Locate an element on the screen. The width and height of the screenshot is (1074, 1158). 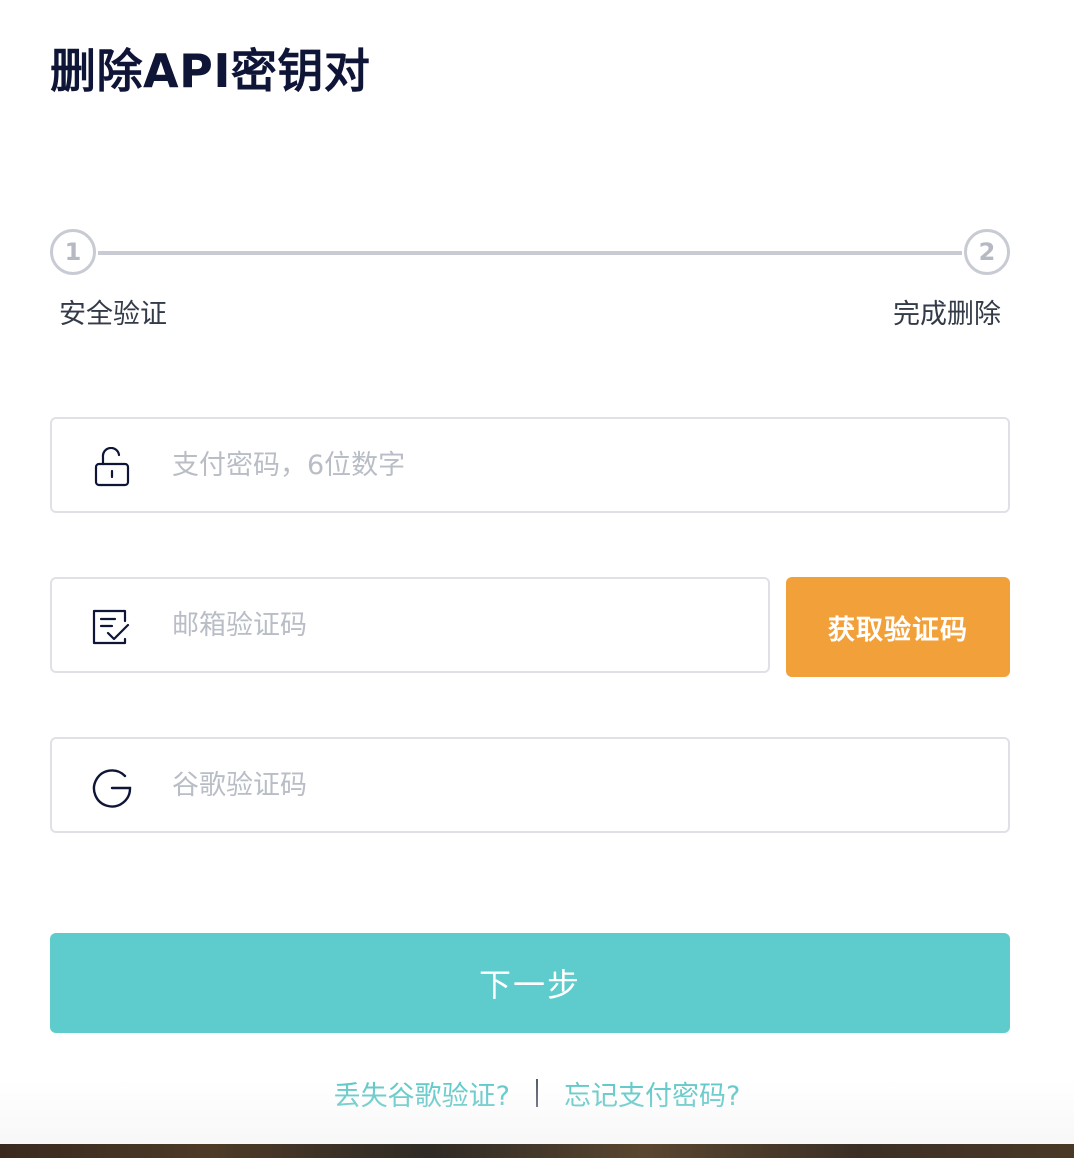
stepper: 1 2 安全验证 完成删除 is located at coordinates (530, 284).